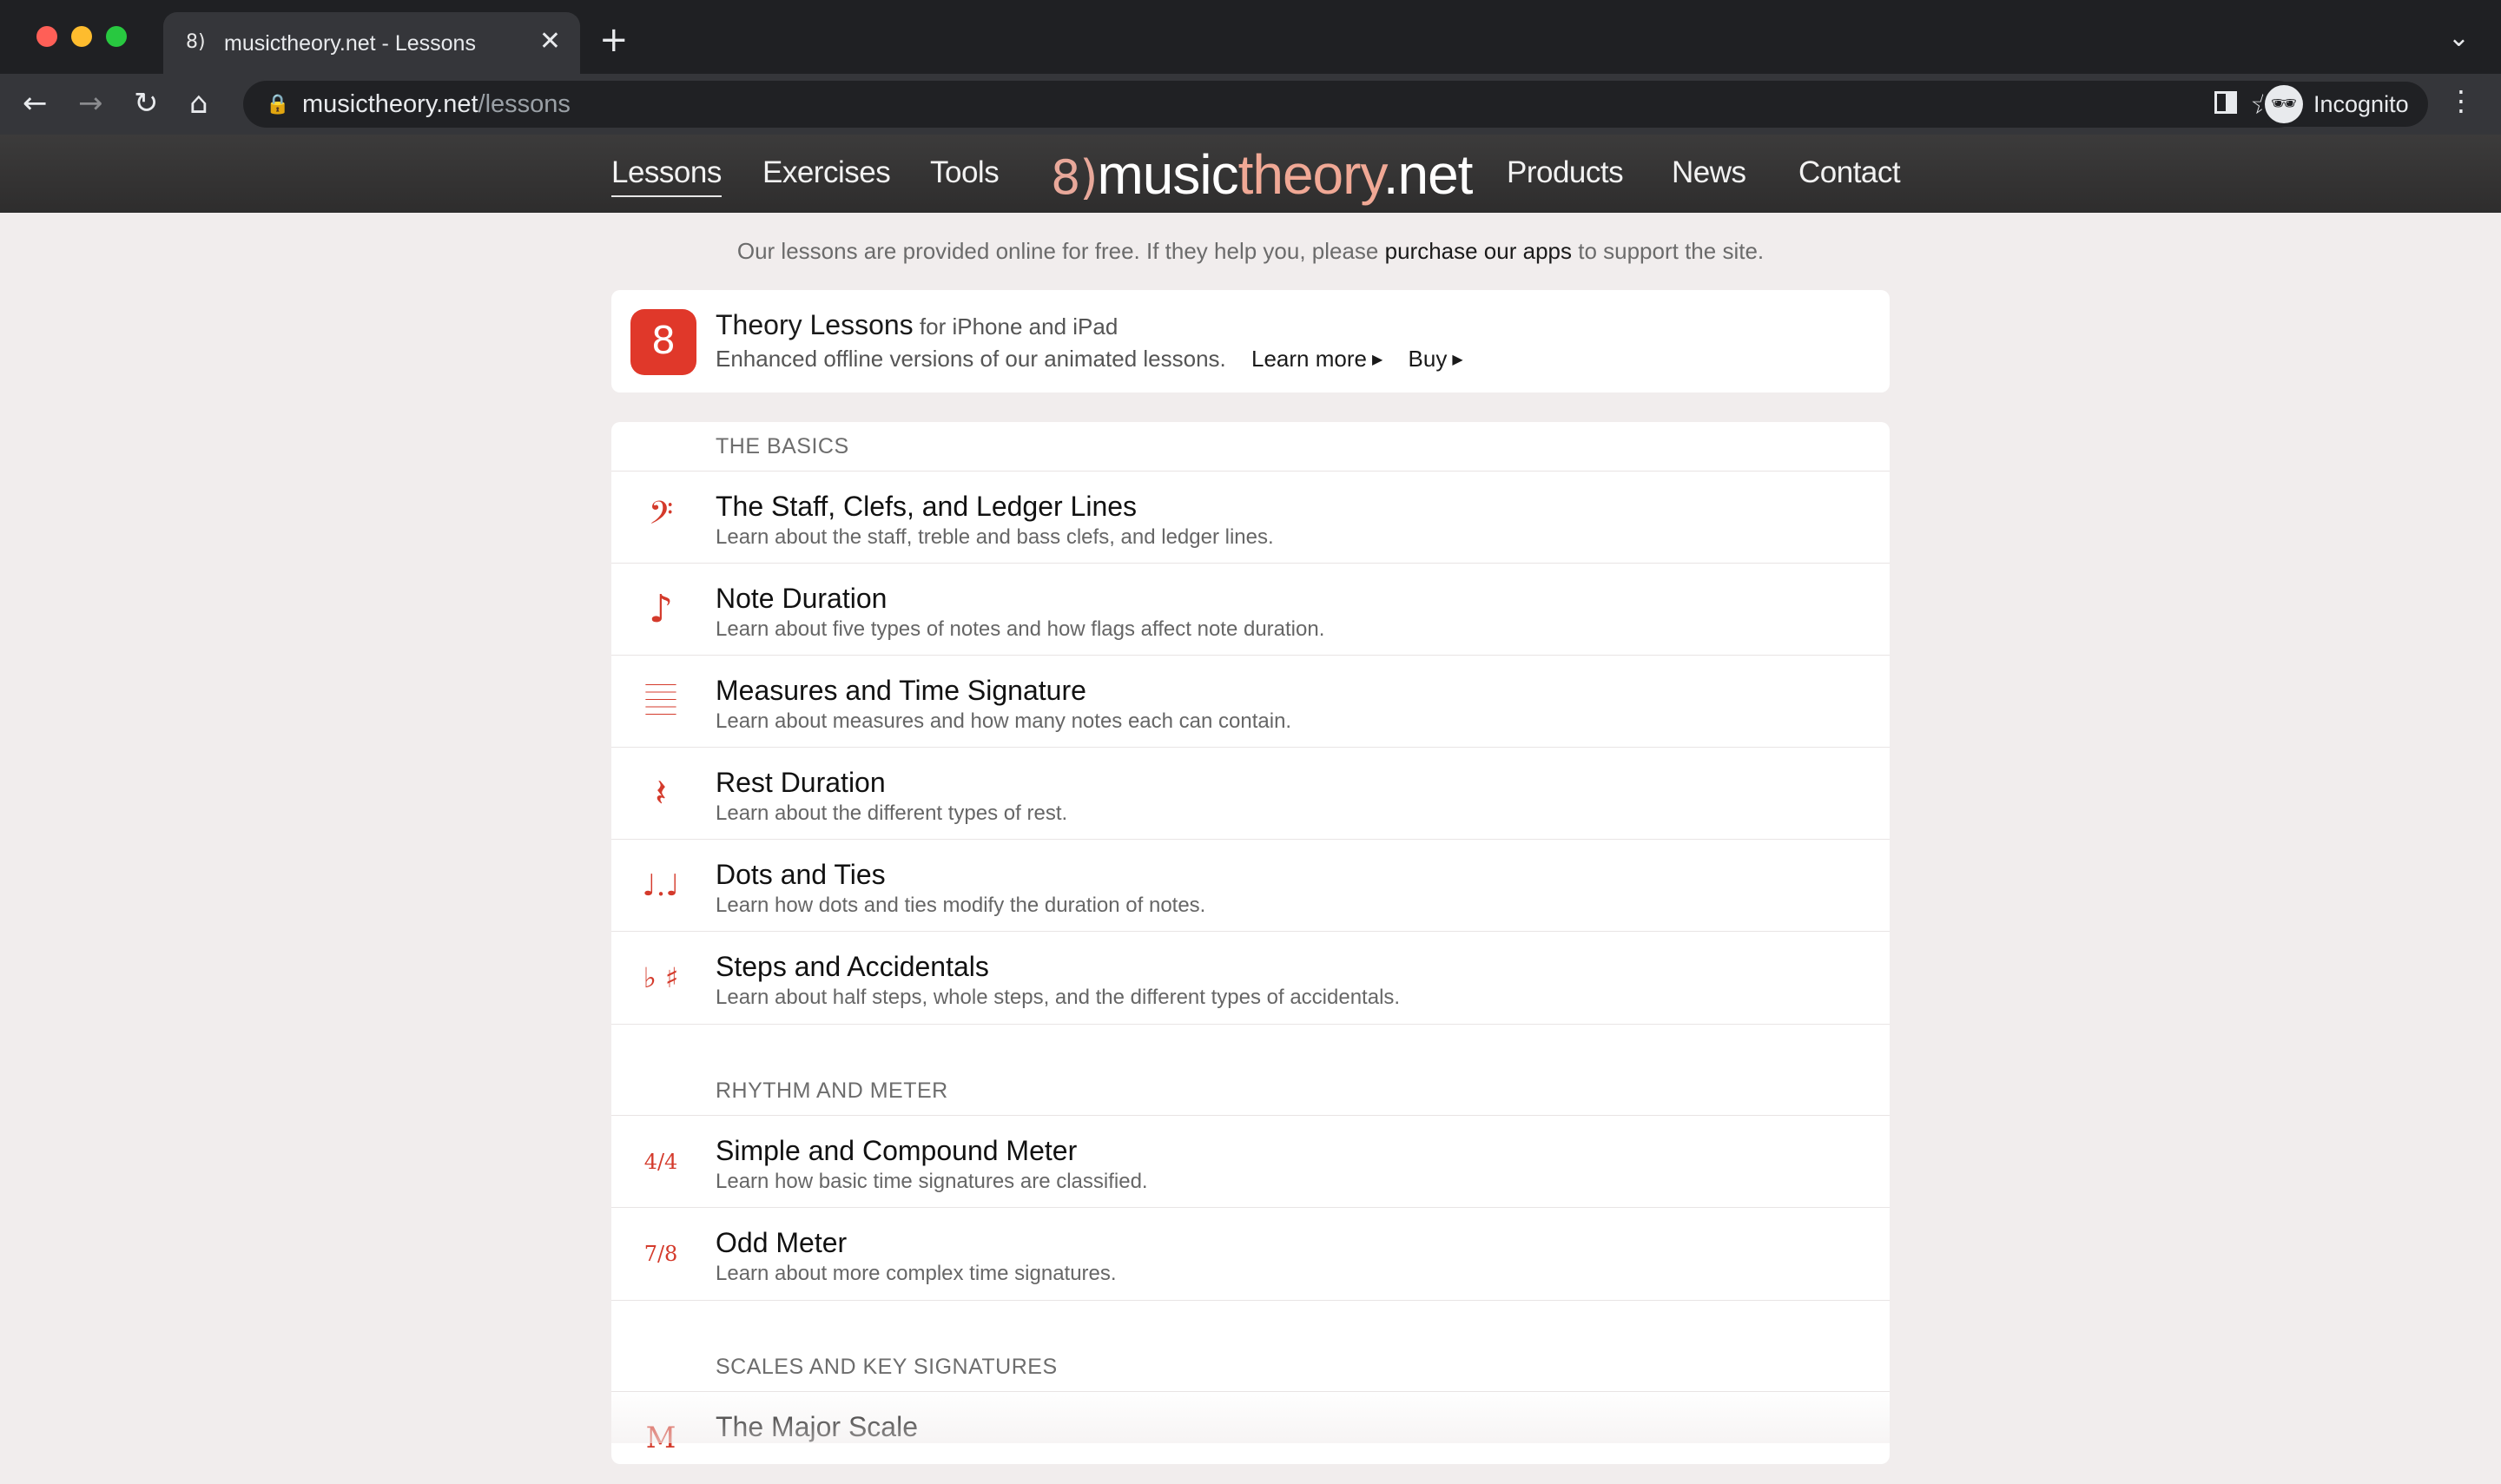 Image resolution: width=2501 pixels, height=1484 pixels. What do you see at coordinates (782, 446) in the screenshot?
I see `section-heading-basics: THE BASICS` at bounding box center [782, 446].